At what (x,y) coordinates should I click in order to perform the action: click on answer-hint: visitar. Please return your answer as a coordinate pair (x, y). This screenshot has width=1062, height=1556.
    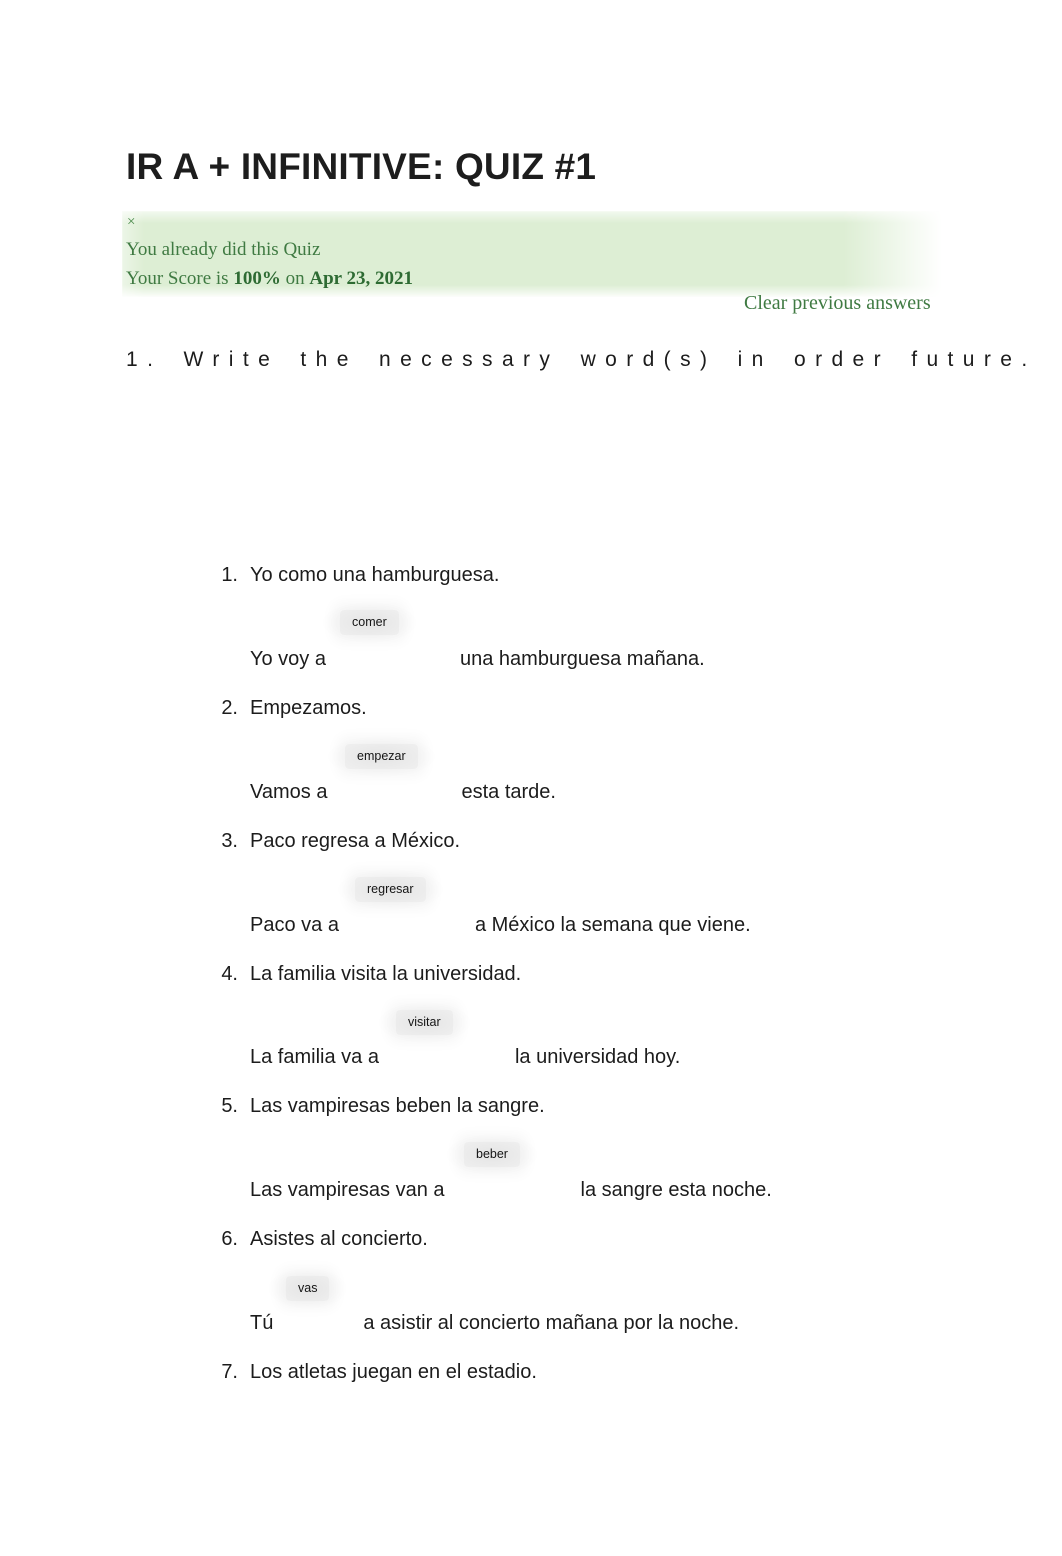
    Looking at the image, I should click on (424, 1022).